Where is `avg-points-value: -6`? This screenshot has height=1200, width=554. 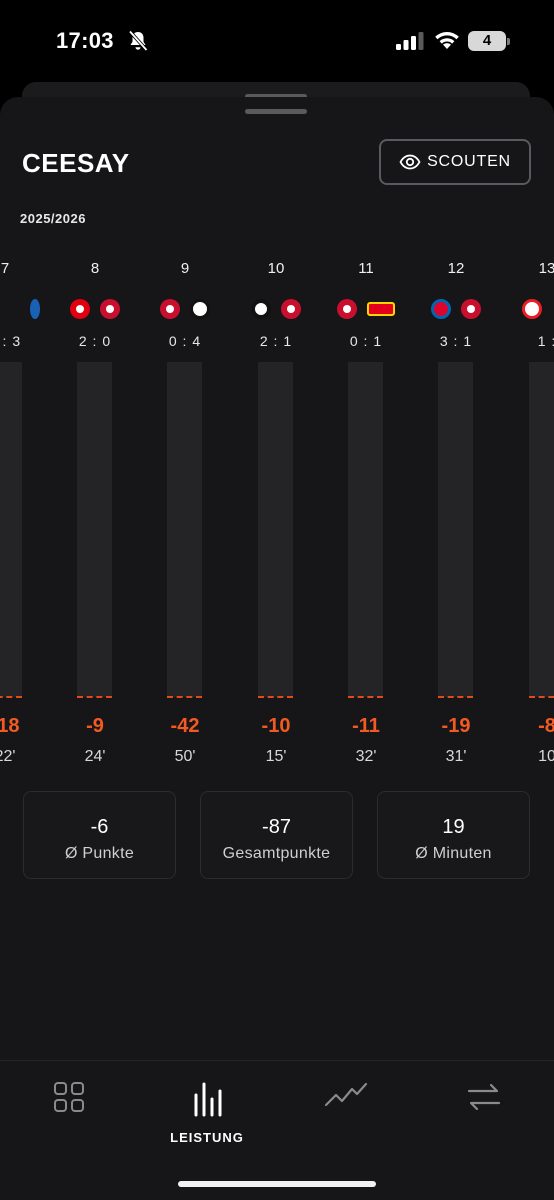 avg-points-value: -6 is located at coordinates (99, 827).